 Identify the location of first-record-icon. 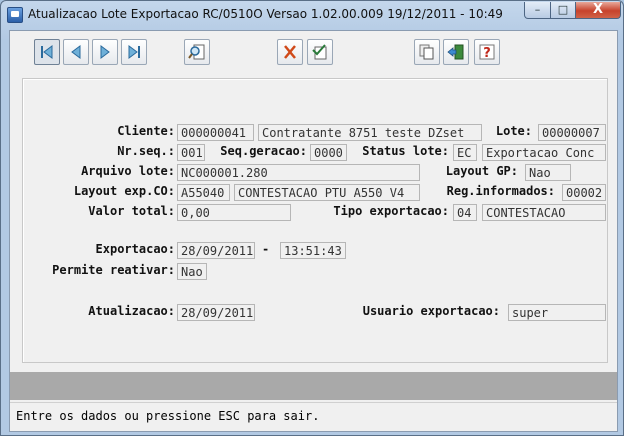
(47, 52).